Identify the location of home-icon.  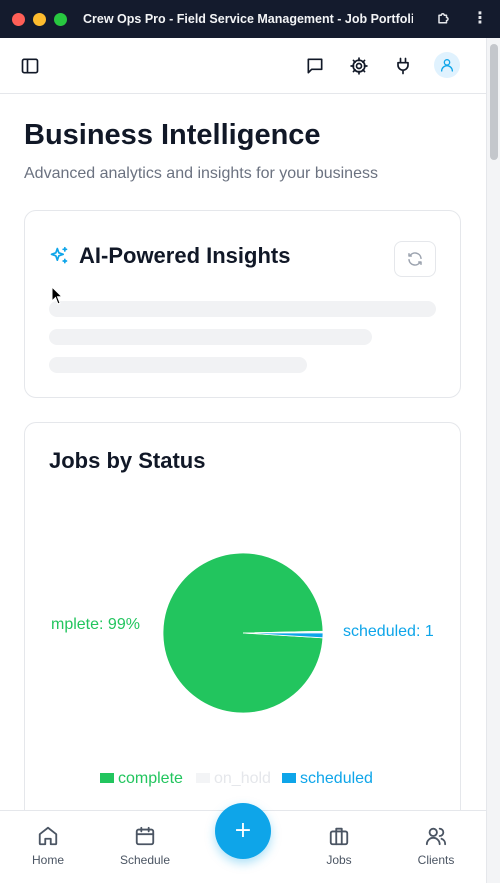
(48, 836).